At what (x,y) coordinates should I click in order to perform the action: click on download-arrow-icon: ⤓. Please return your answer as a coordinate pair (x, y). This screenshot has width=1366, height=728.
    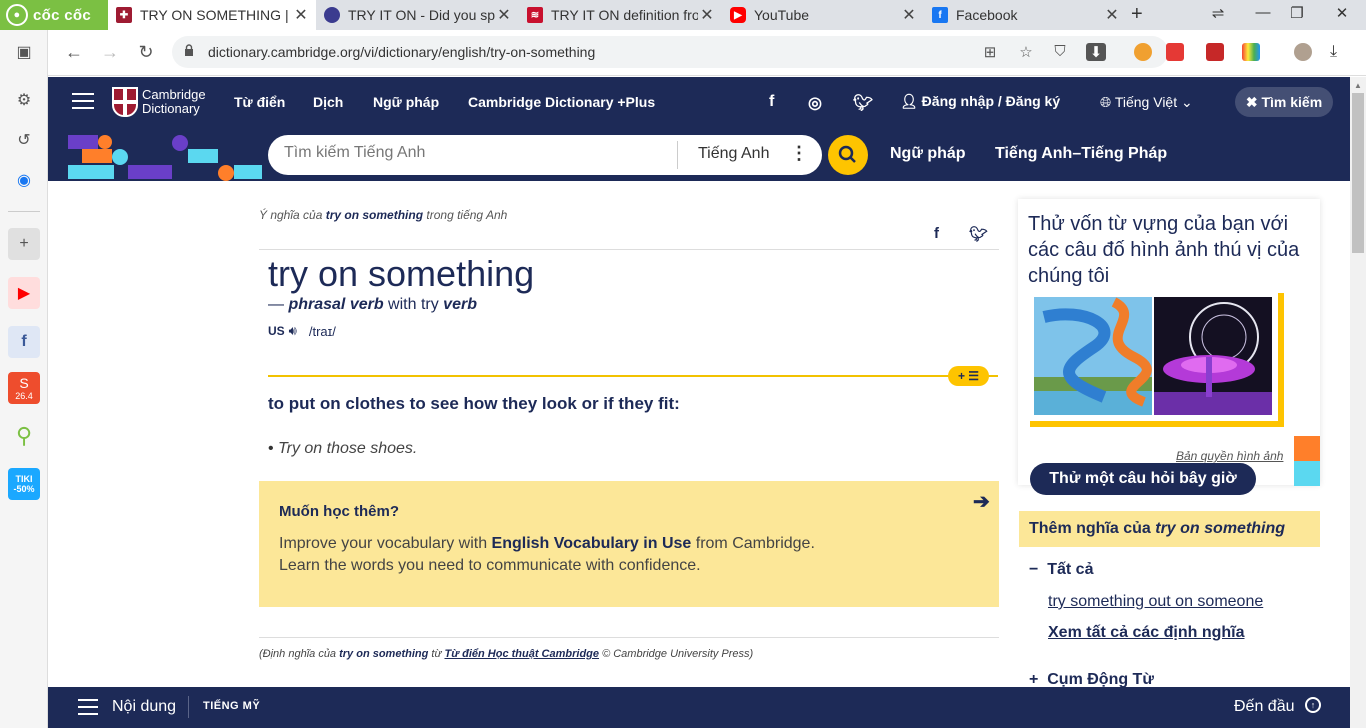
    Looking at the image, I should click on (1339, 52).